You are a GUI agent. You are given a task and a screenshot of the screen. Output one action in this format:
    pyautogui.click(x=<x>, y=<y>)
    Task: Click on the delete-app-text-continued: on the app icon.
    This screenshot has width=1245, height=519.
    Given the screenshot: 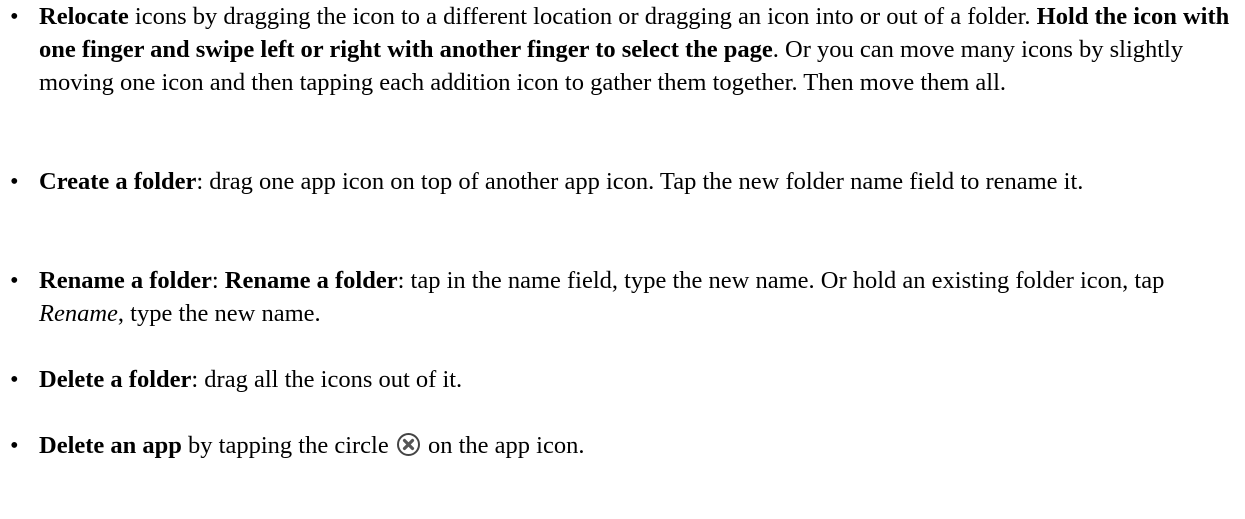 What is the action you would take?
    pyautogui.click(x=503, y=445)
    